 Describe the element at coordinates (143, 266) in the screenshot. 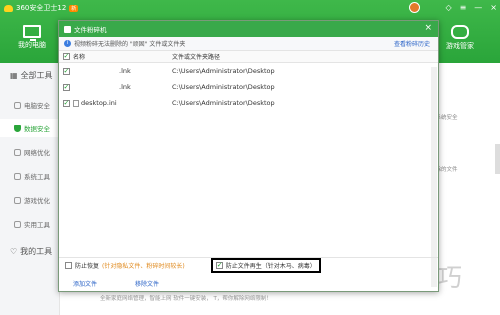

I see `prevent-restore-note: (针对隐私文件、粉碎时间较长)` at that location.